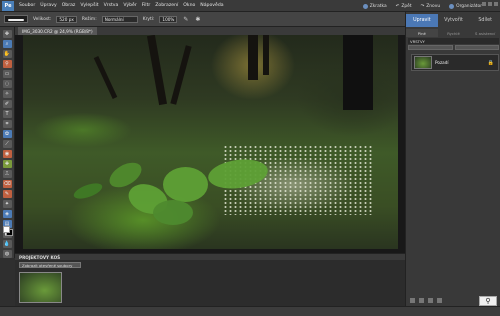 The height and width of the screenshot is (316, 500). What do you see at coordinates (496, 4) in the screenshot?
I see `close-button` at bounding box center [496, 4].